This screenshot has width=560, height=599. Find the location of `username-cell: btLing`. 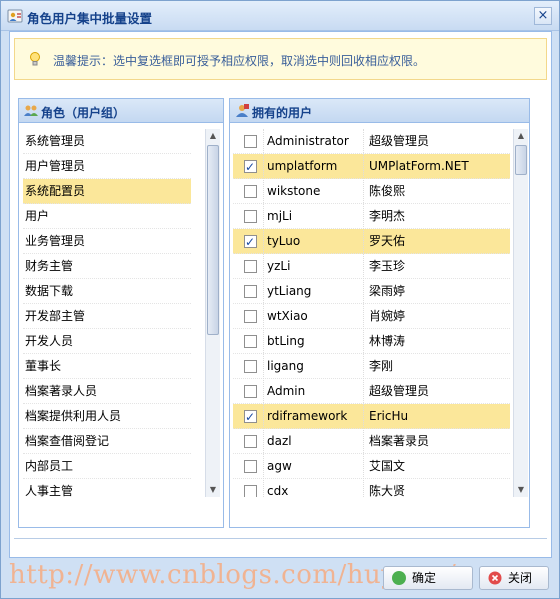

username-cell: btLing is located at coordinates (286, 341).